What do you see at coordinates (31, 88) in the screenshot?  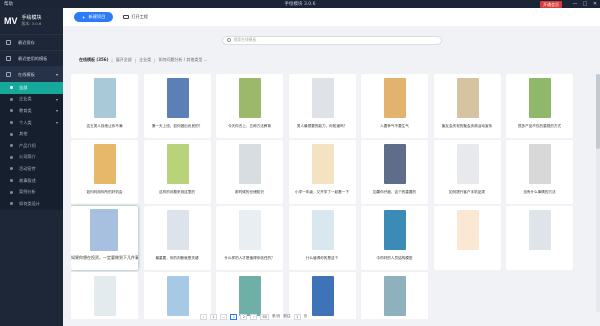 I see `sidebar-subitem: 全部` at bounding box center [31, 88].